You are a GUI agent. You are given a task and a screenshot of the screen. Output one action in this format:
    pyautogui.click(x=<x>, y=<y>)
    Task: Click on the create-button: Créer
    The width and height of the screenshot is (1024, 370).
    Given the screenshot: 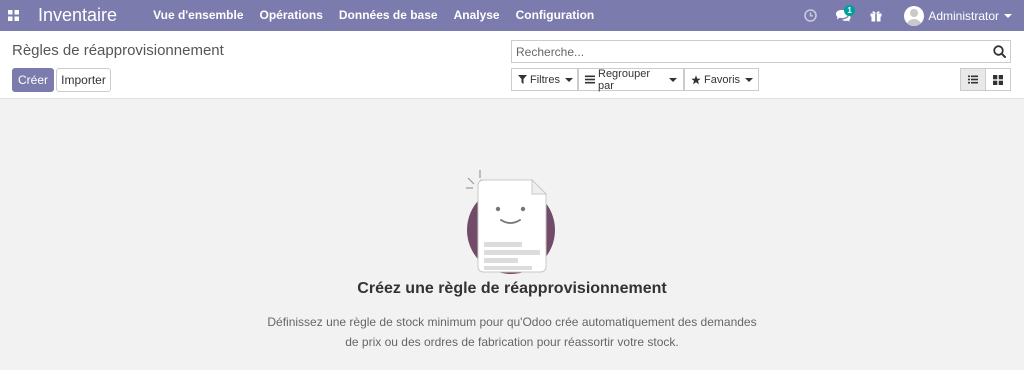 What is the action you would take?
    pyautogui.click(x=33, y=80)
    